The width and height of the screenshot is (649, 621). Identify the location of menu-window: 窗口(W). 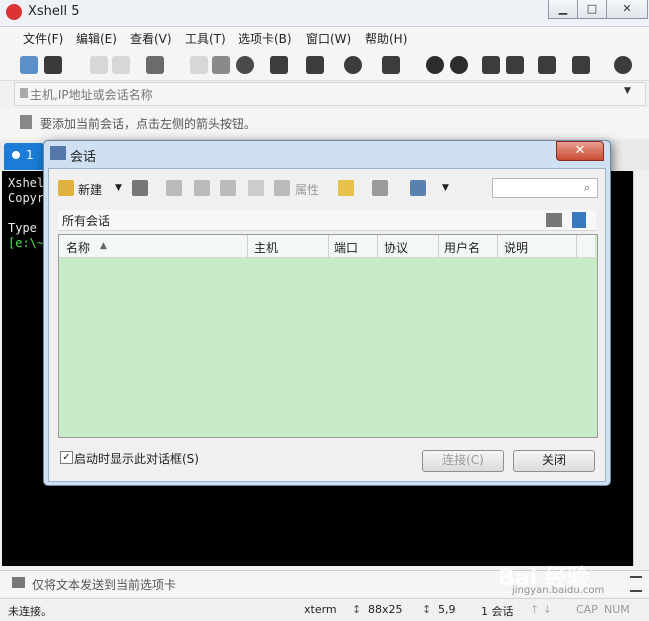
(328, 38).